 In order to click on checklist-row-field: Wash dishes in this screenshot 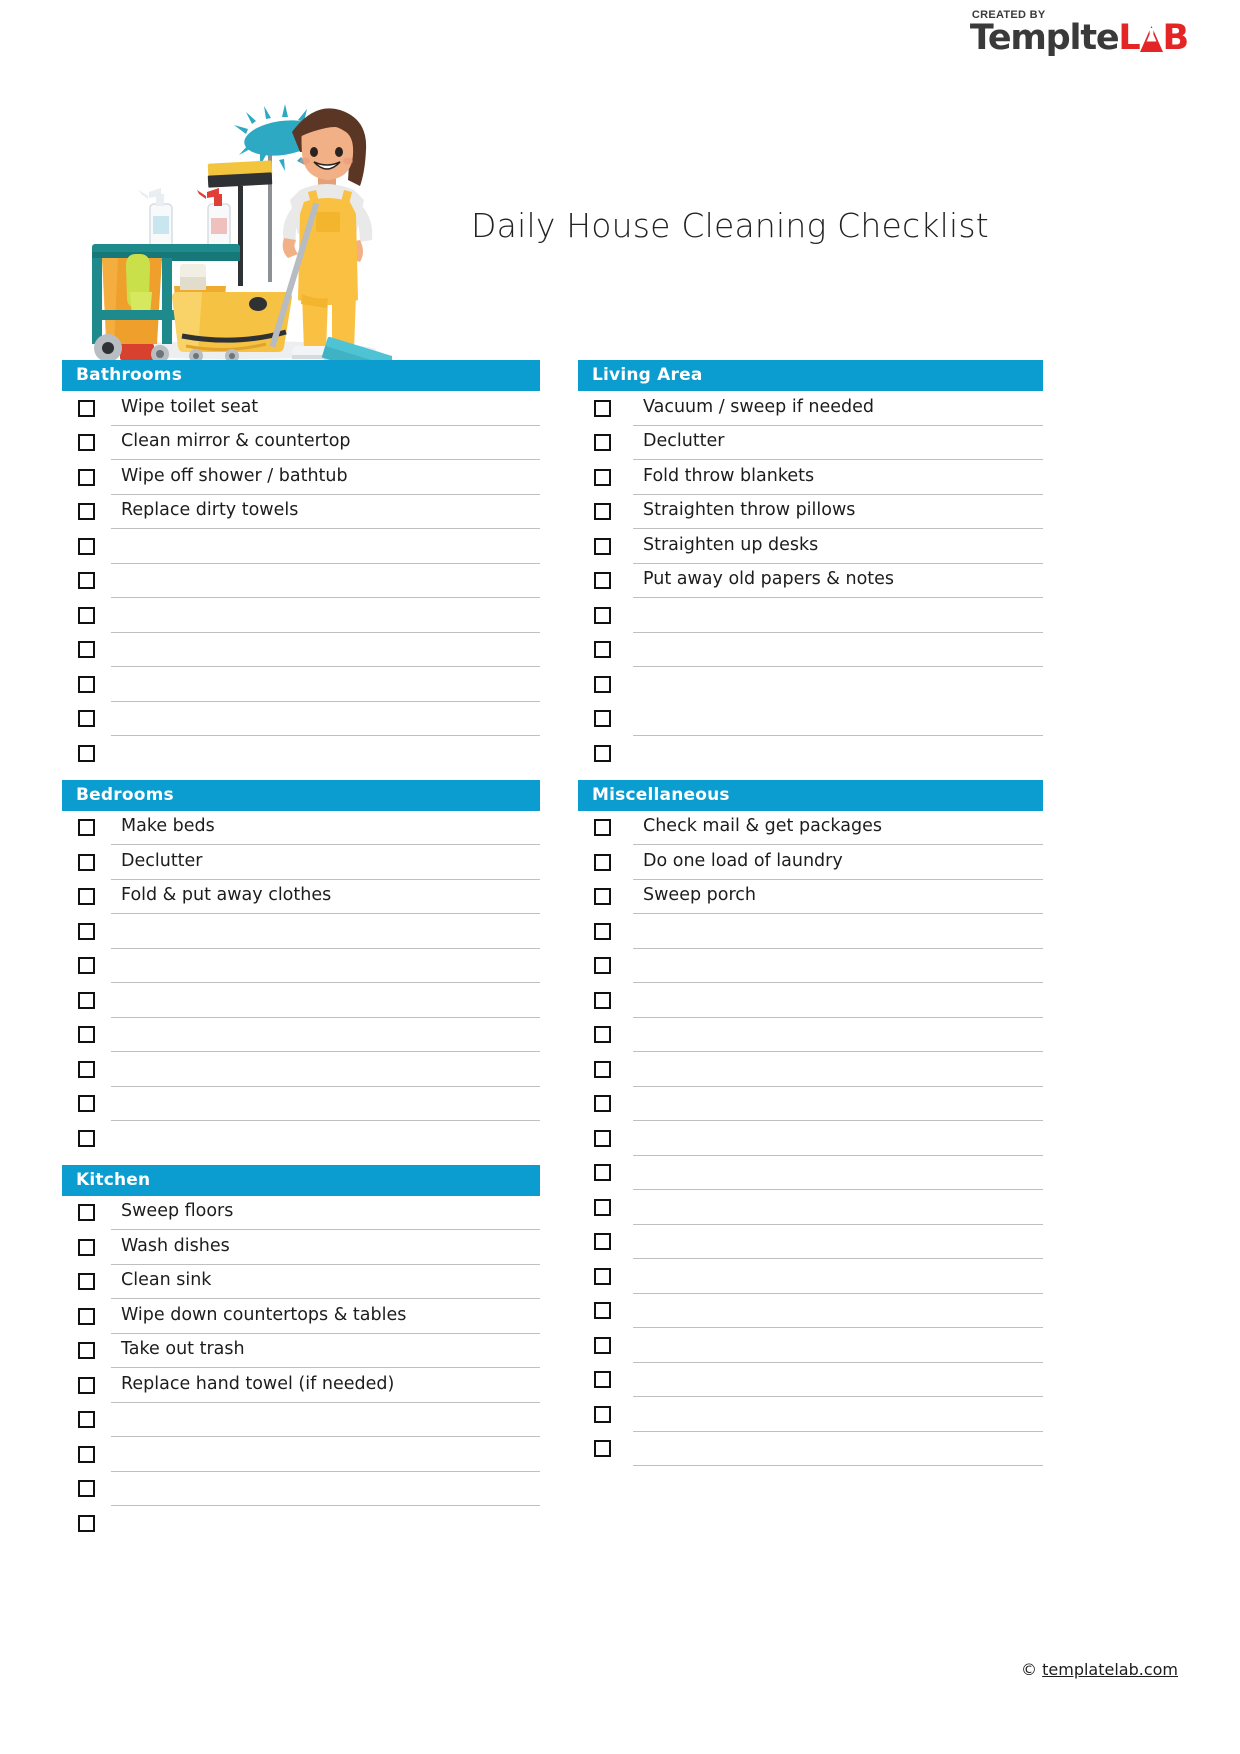, I will do `click(325, 1247)`.